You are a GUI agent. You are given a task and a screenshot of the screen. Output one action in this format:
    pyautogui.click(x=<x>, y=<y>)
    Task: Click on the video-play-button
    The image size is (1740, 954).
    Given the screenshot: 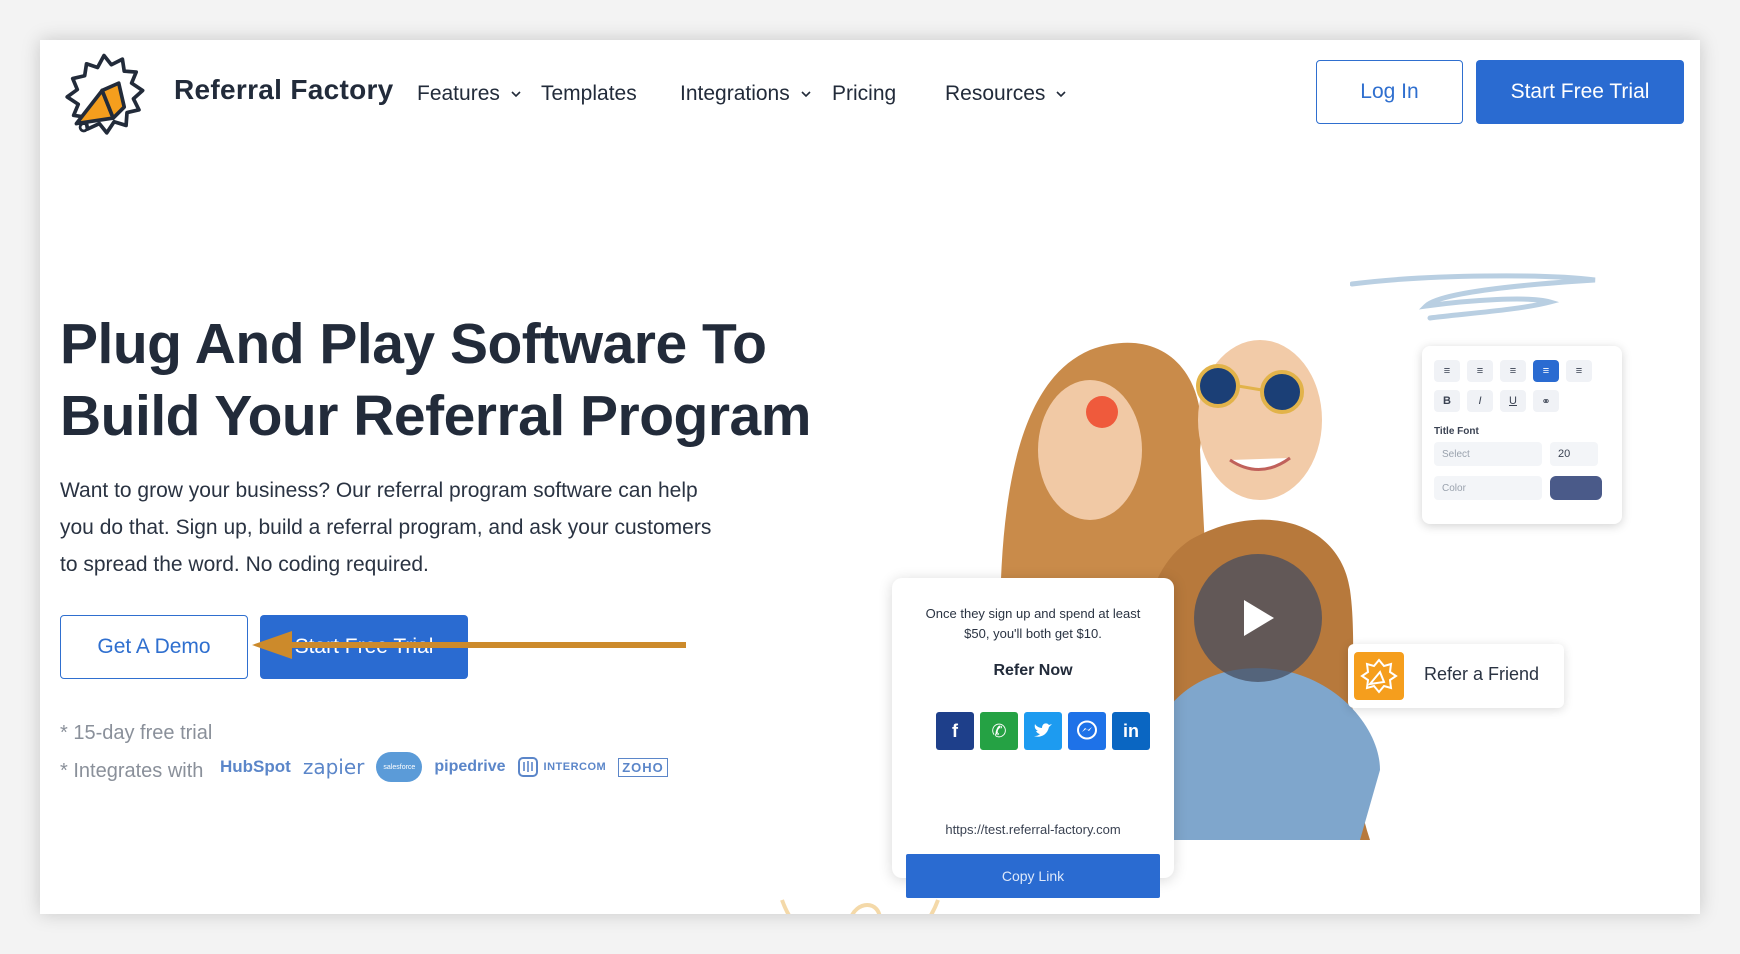 What is the action you would take?
    pyautogui.click(x=1258, y=618)
    